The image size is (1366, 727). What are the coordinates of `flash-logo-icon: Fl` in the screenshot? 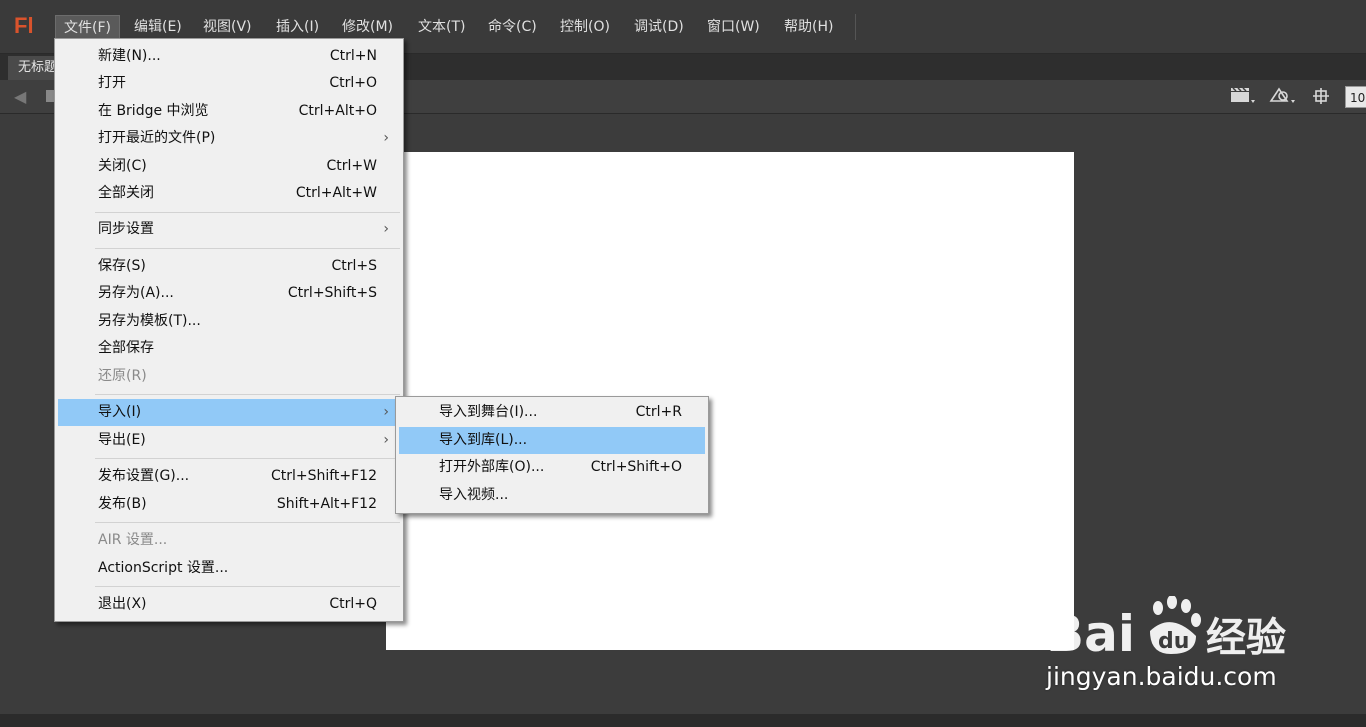 It's located at (24, 25).